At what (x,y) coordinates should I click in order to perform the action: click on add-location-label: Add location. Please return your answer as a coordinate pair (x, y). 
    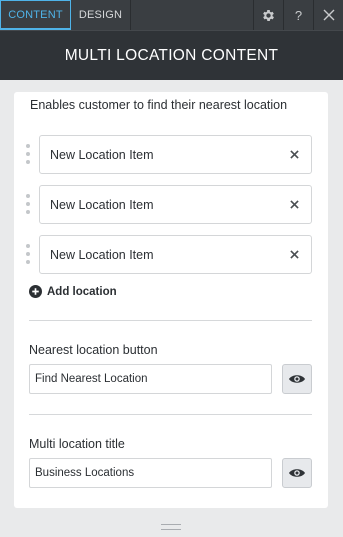
    Looking at the image, I should click on (82, 291).